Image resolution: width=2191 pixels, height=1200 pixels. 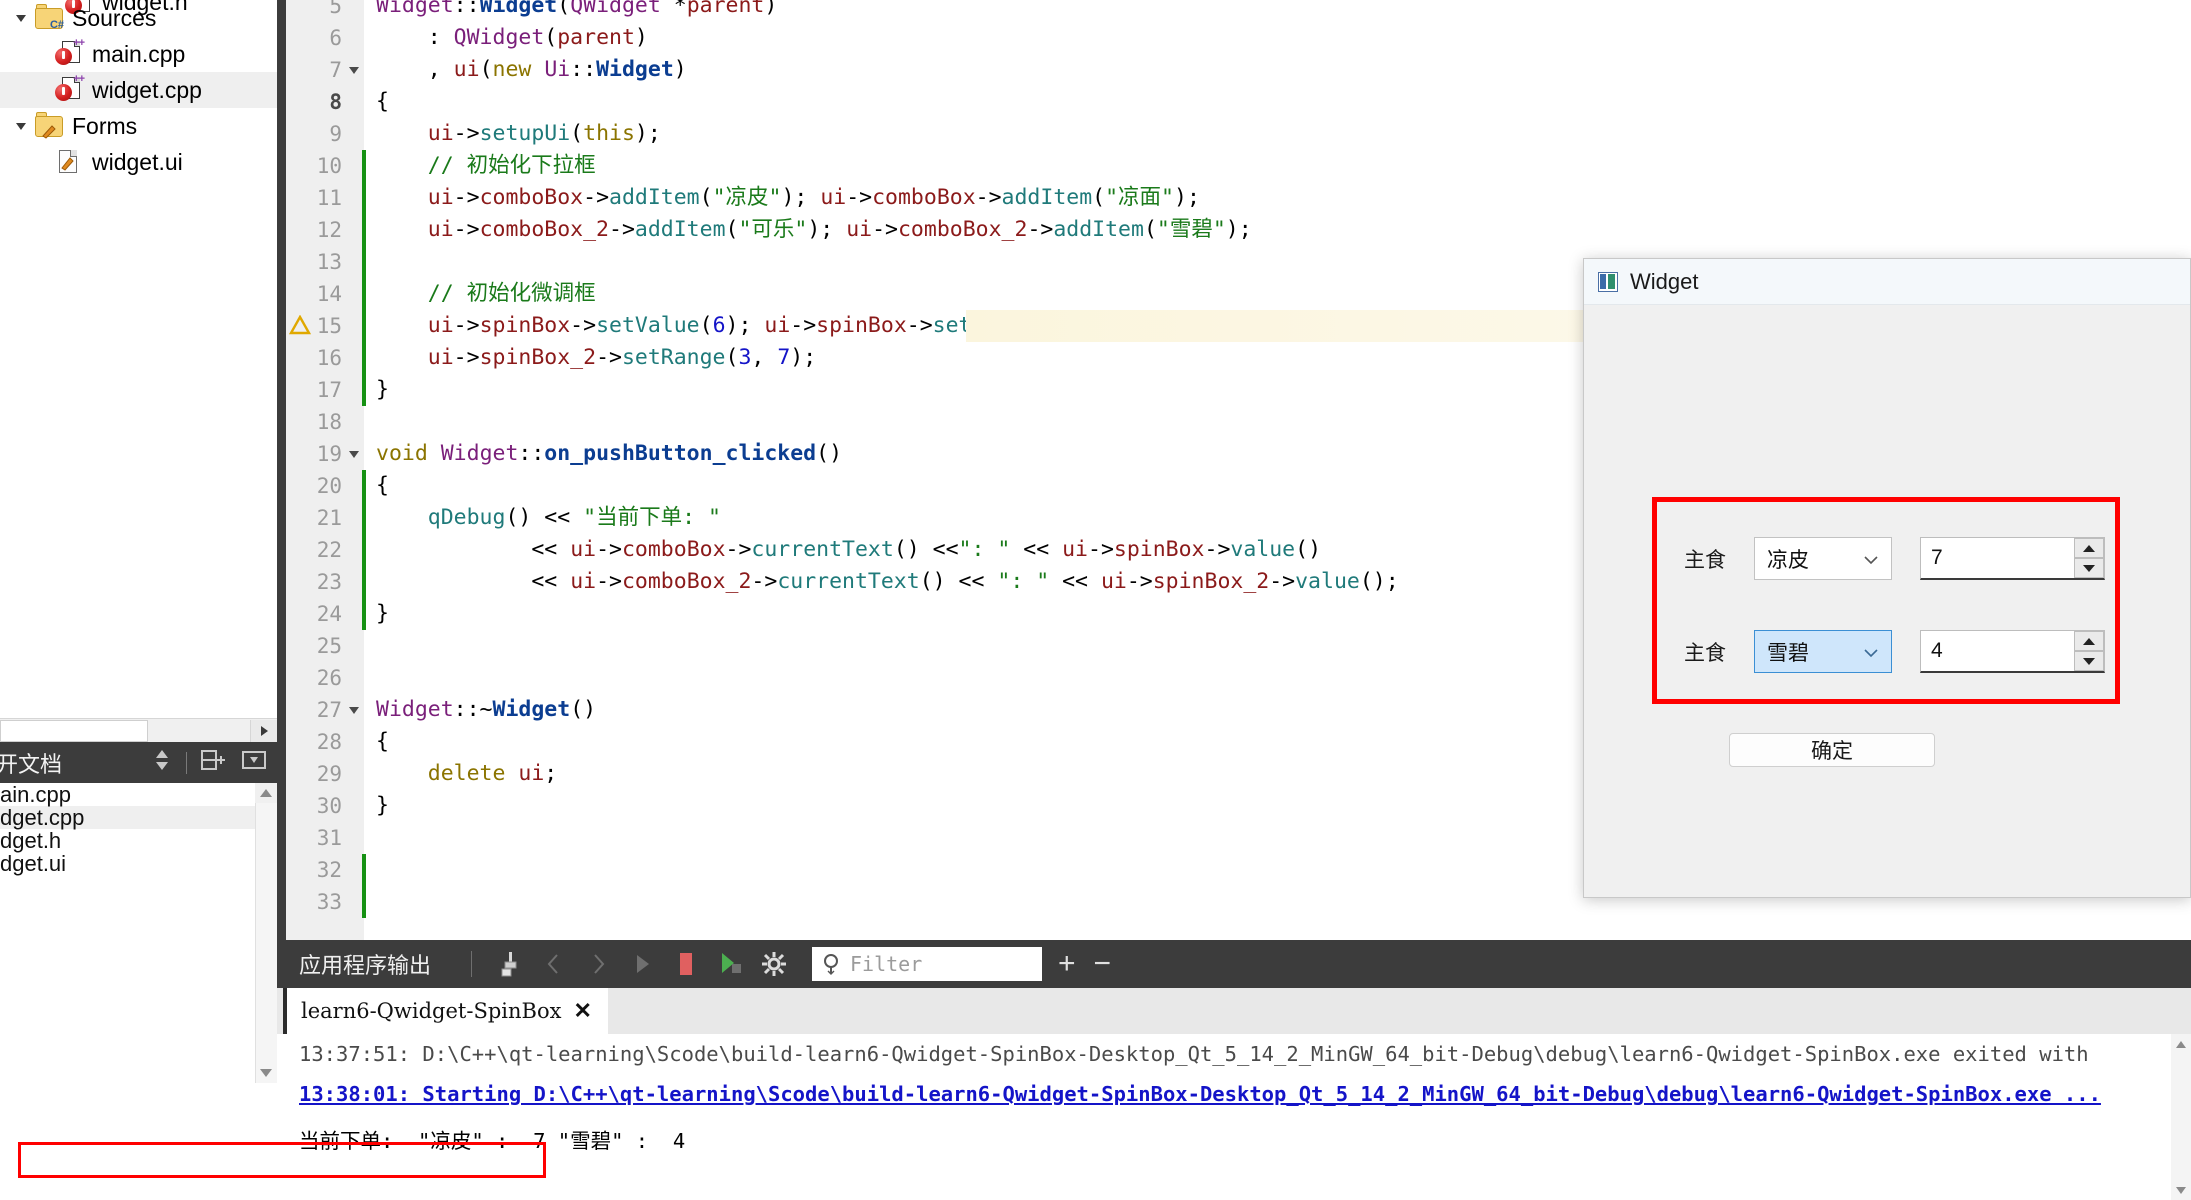 What do you see at coordinates (143, 18) in the screenshot?
I see `tree-item-sources: C# Sources` at bounding box center [143, 18].